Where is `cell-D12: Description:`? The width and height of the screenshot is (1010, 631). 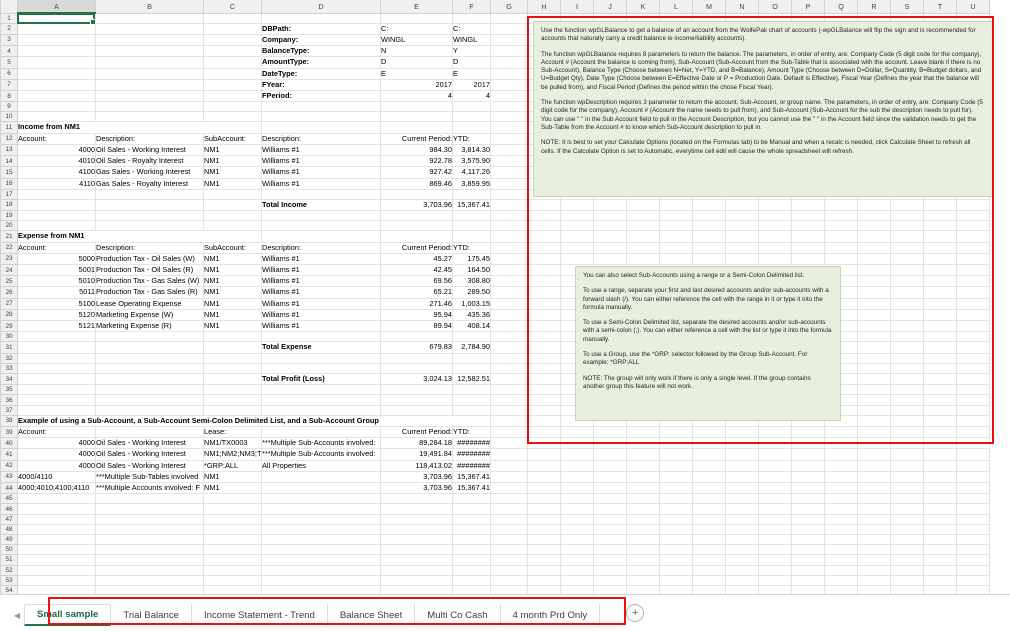 cell-D12: Description: is located at coordinates (321, 139).